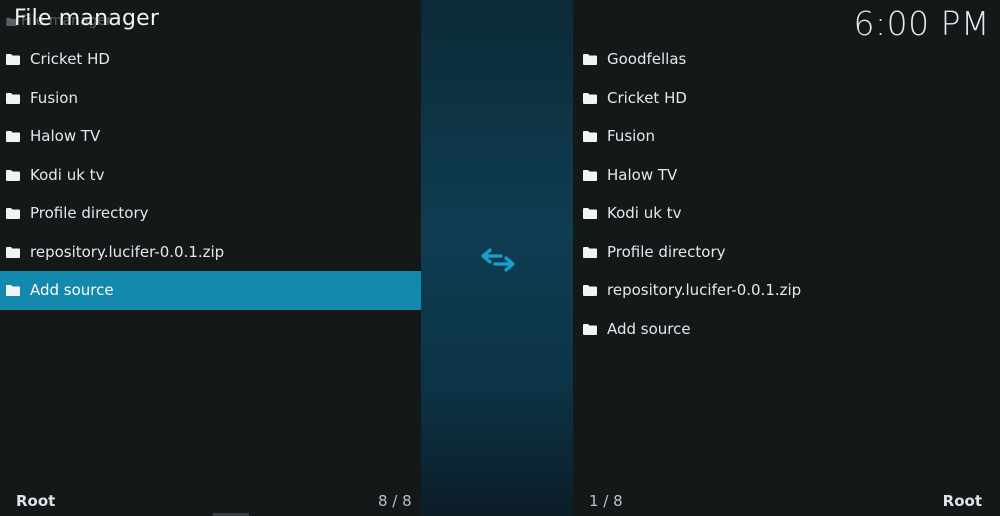  What do you see at coordinates (87, 18) in the screenshot?
I see `page-title: File manager` at bounding box center [87, 18].